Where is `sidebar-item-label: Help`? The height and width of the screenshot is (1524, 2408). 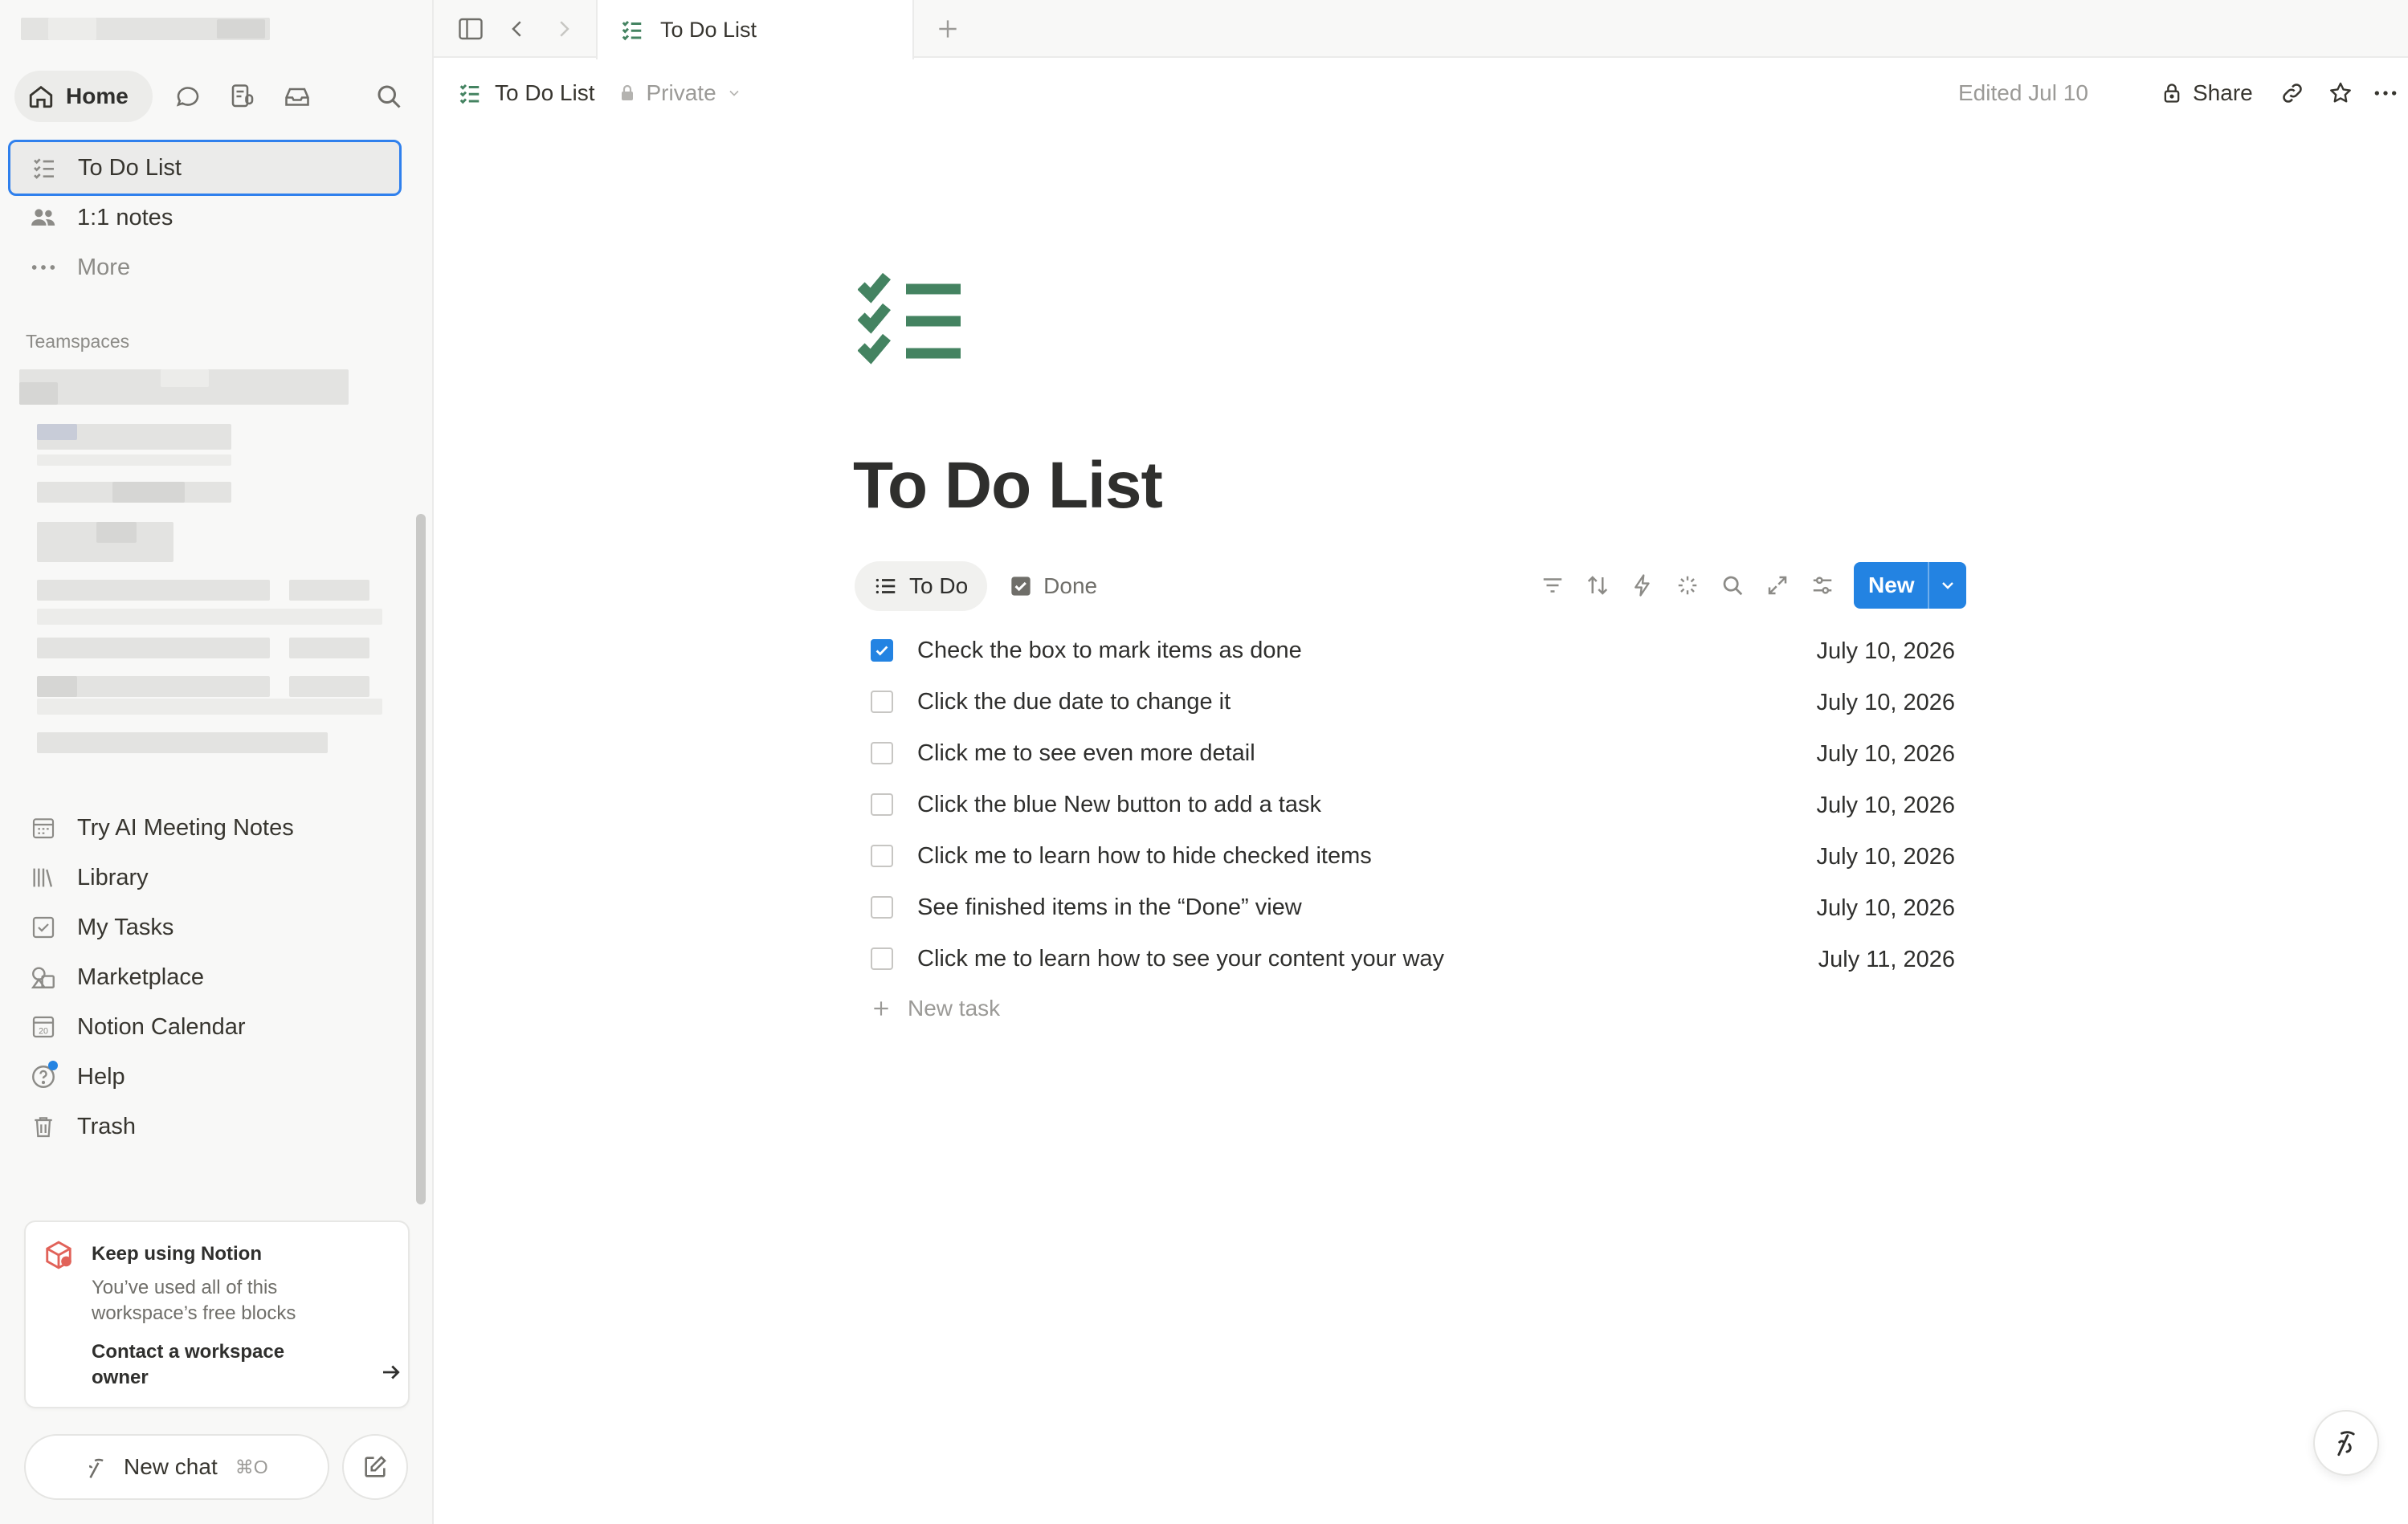
sidebar-item-label: Help is located at coordinates (101, 1076).